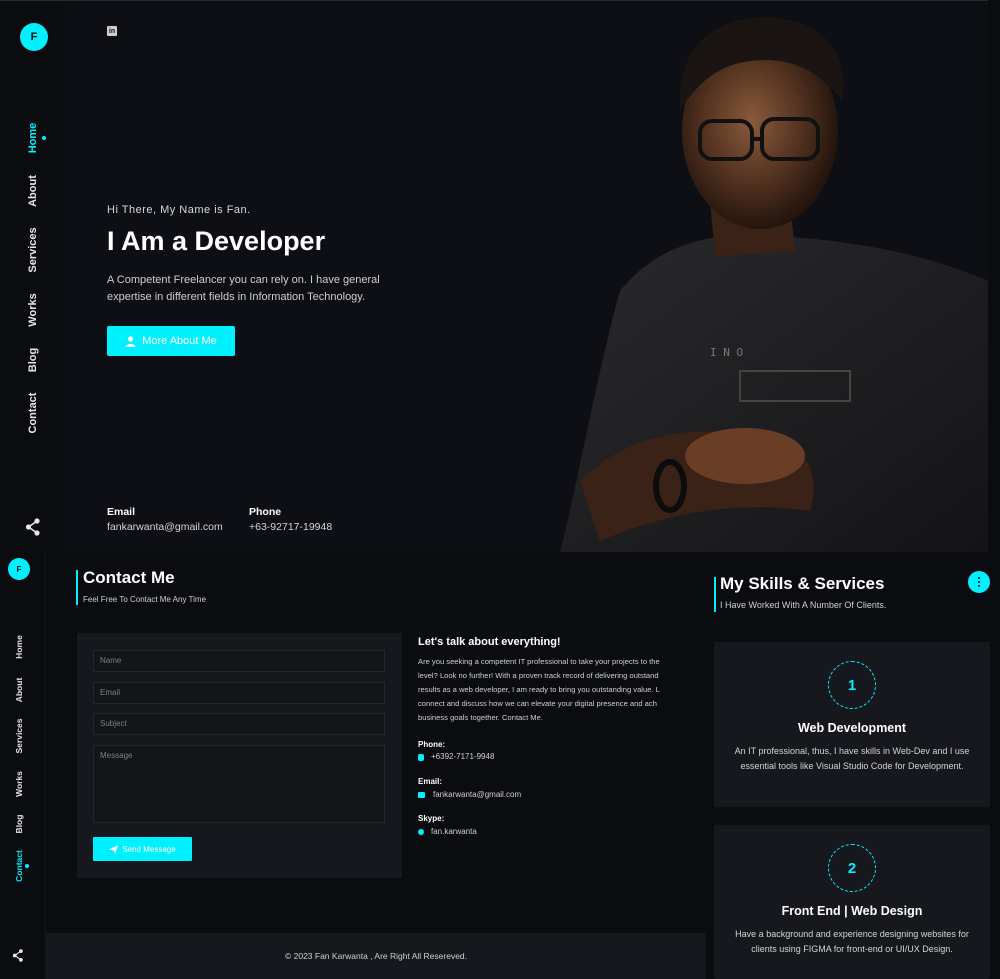 This screenshot has width=1000, height=979. I want to click on talk-heading: Let's talk about everything!, so click(489, 642).